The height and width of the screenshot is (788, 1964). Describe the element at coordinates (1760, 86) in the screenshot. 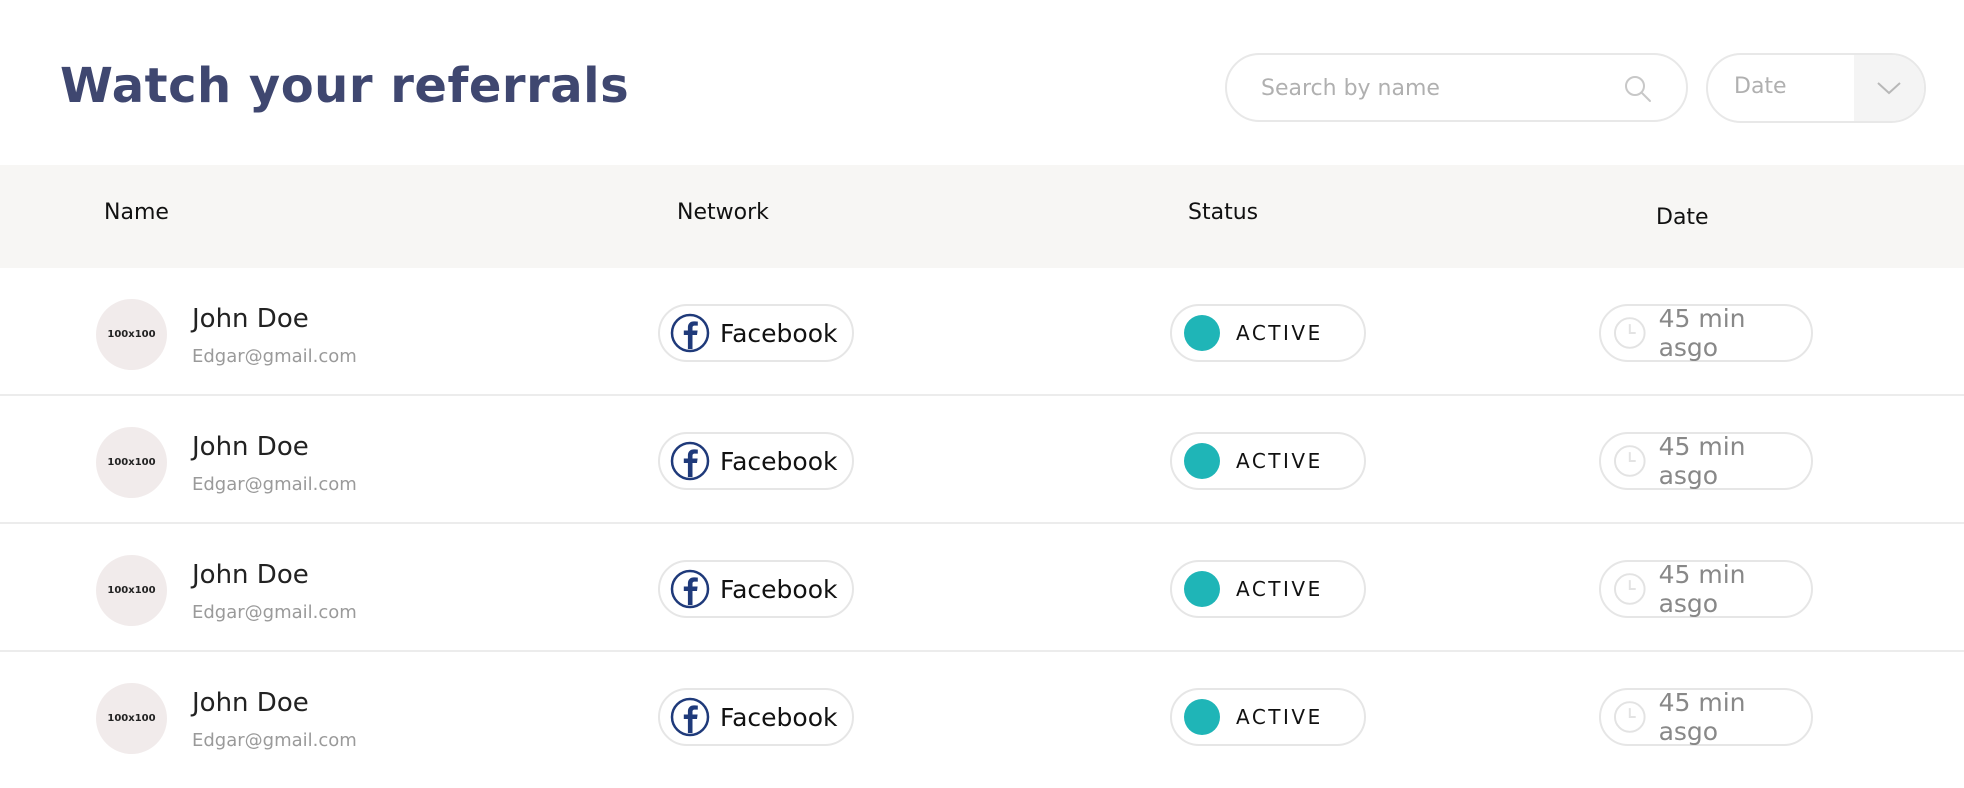

I see `sort-select-value: Date` at that location.